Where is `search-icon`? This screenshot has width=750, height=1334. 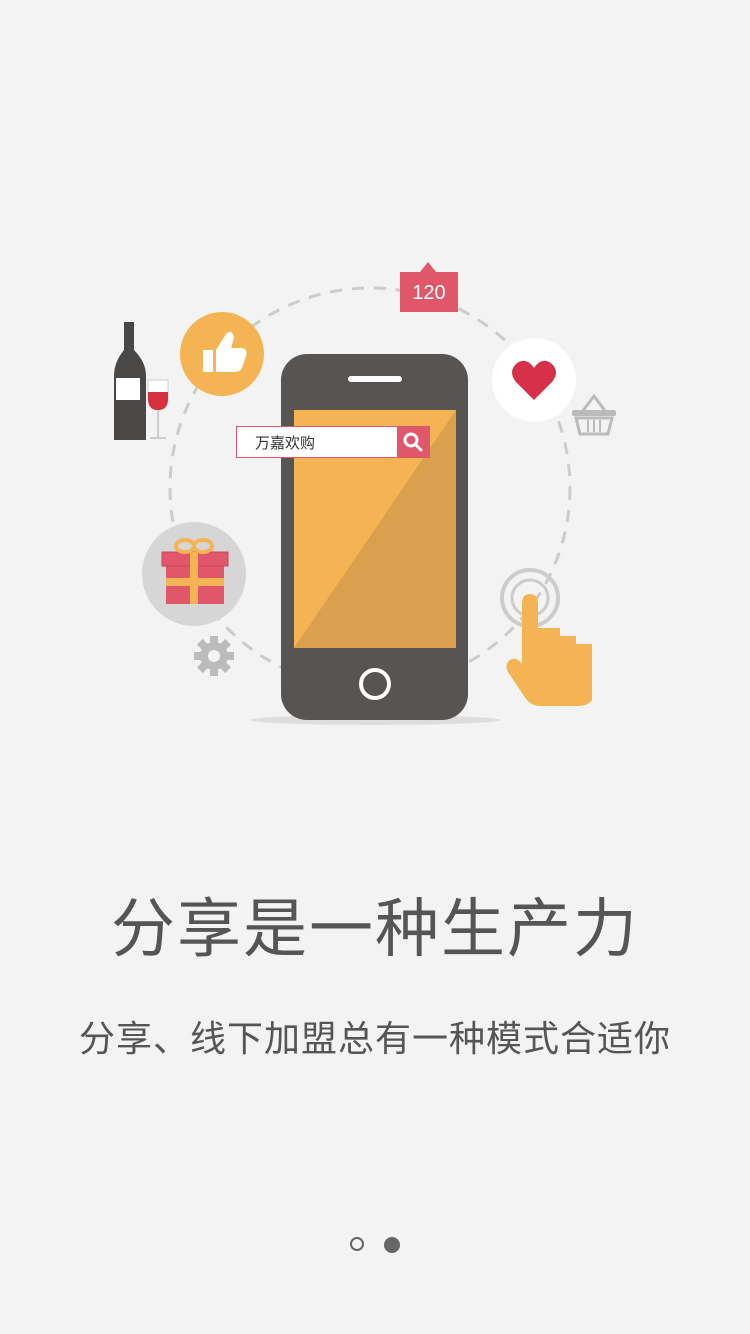
search-icon is located at coordinates (413, 442).